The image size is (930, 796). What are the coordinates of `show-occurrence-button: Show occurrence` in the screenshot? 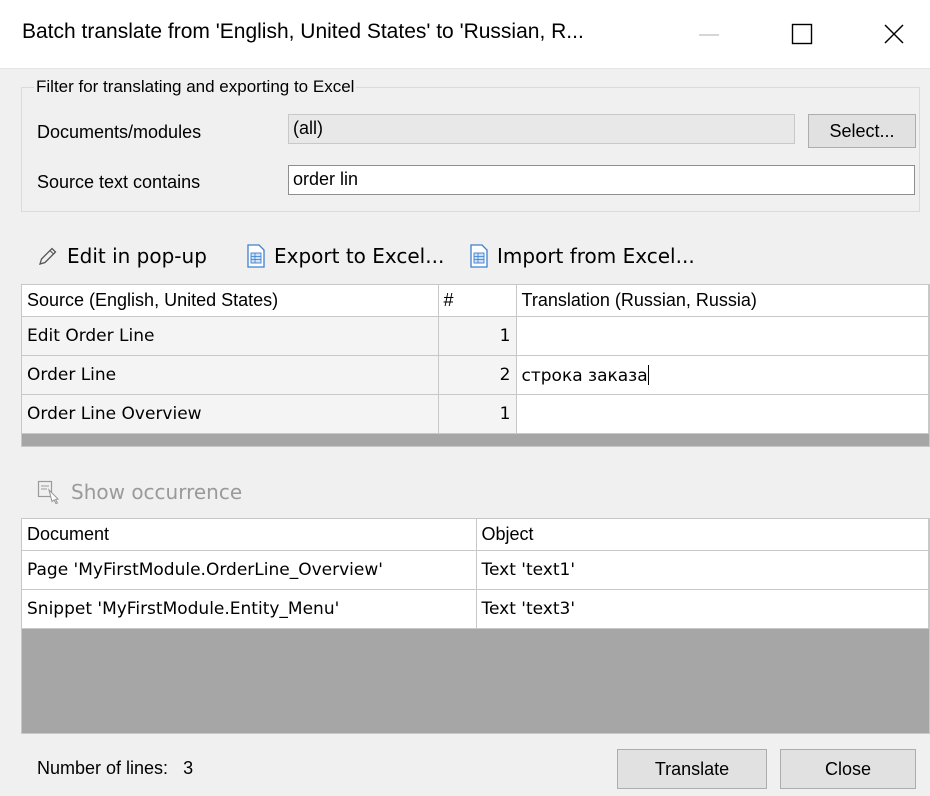 It's located at (139, 492).